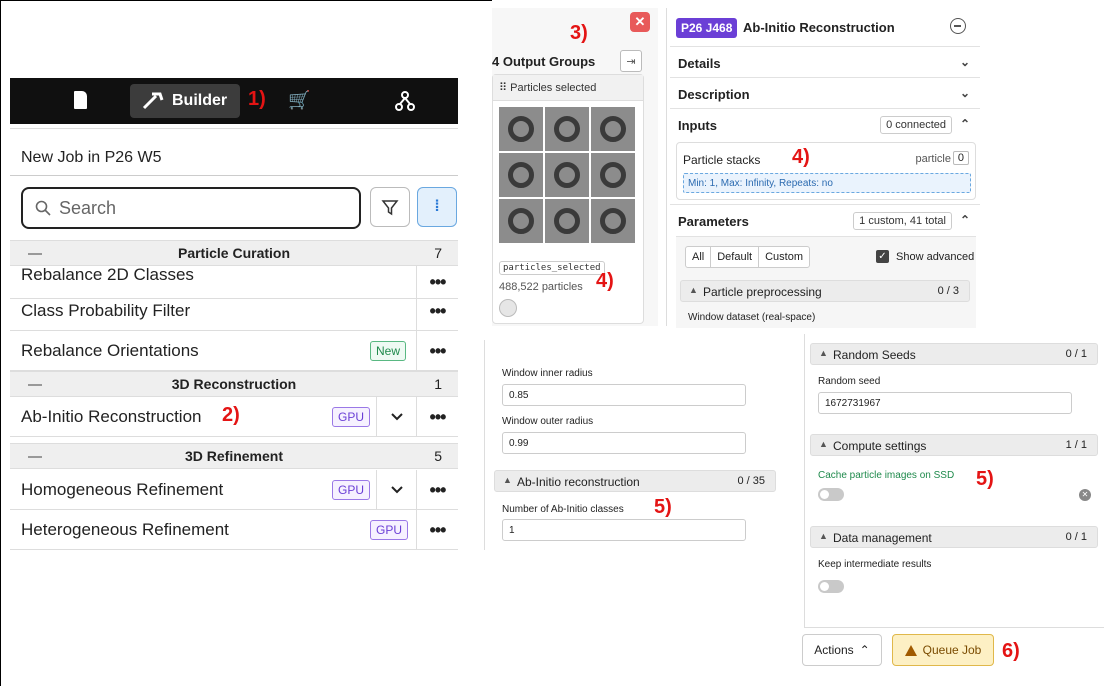 This screenshot has height=686, width=1105. Describe the element at coordinates (624, 395) in the screenshot. I see `inner-radius-input: 0.85` at that location.